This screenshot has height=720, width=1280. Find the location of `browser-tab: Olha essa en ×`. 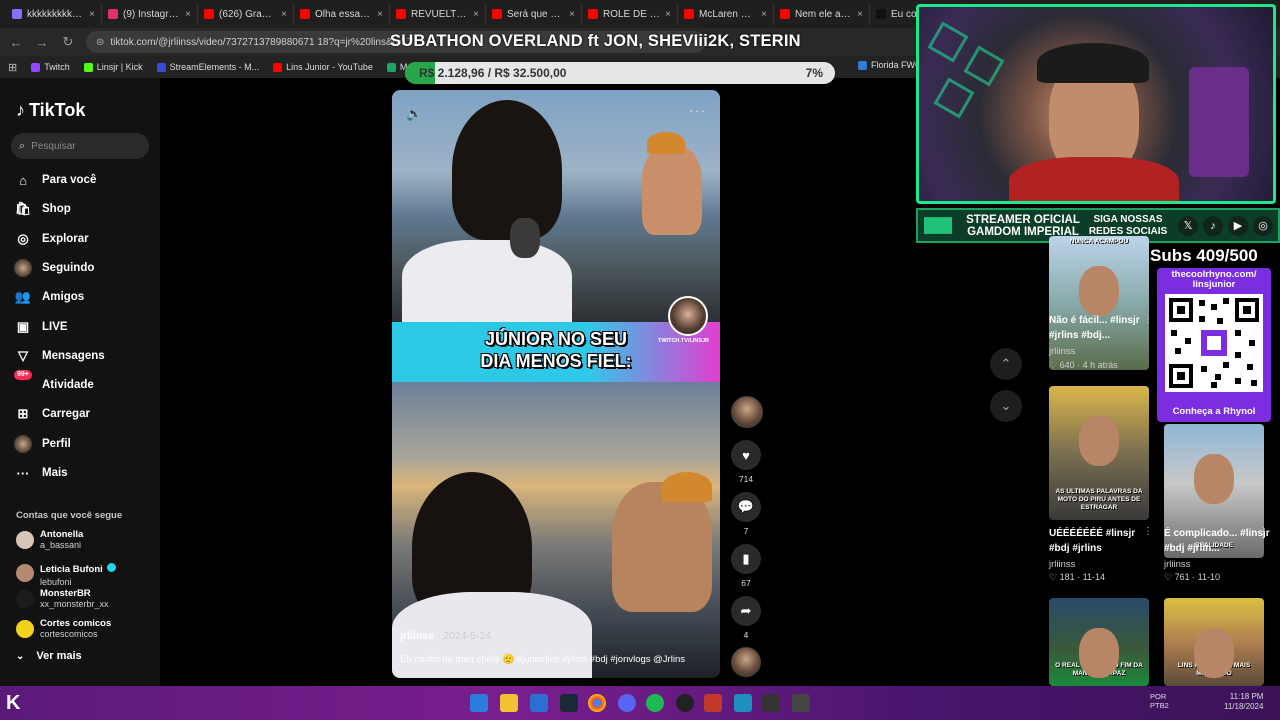

browser-tab: Olha essa en × is located at coordinates (342, 14).